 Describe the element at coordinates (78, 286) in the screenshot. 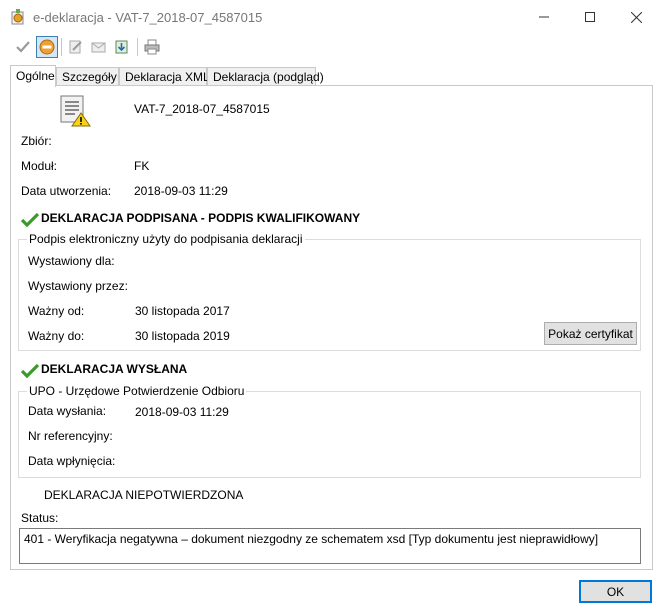

I see `wystawiony-przez-label: Wystawiony przez:` at that location.